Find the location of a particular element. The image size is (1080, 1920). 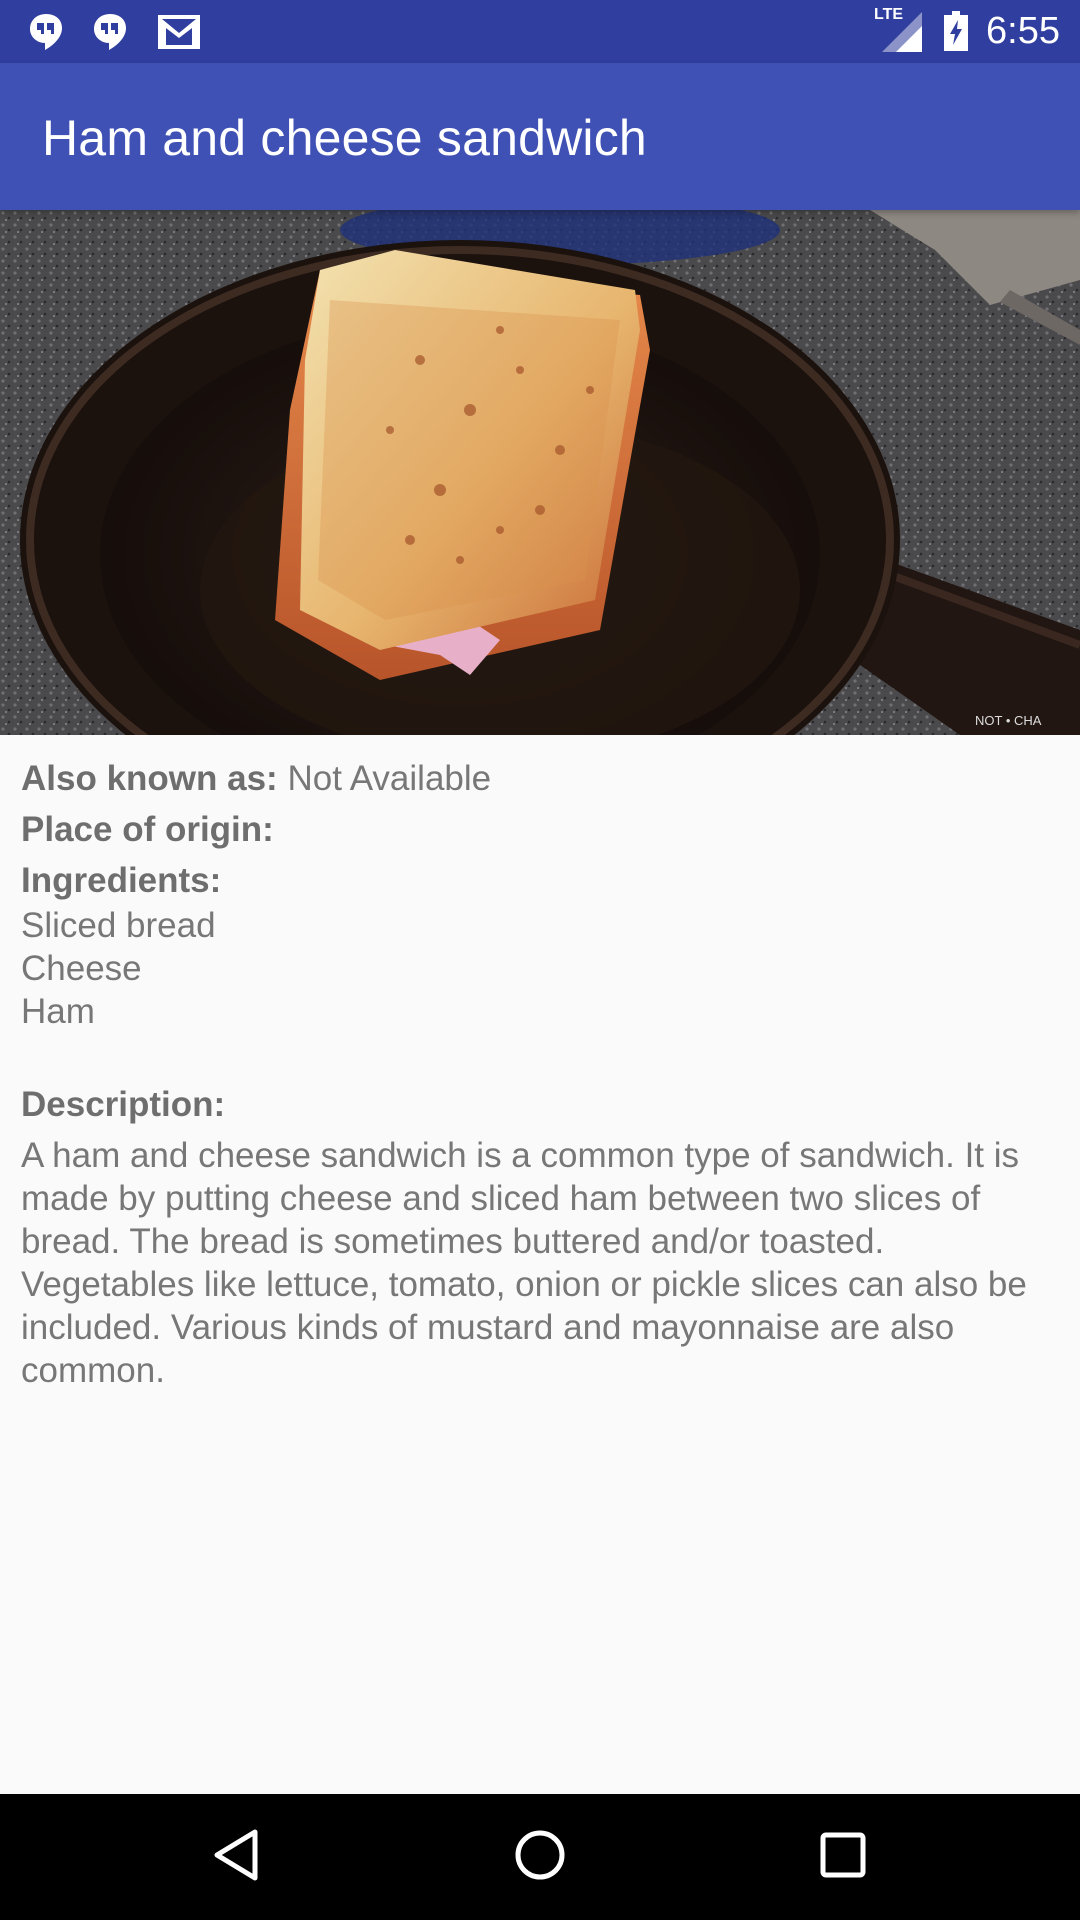

ingredient-item: Sliced bread is located at coordinates (118, 925).